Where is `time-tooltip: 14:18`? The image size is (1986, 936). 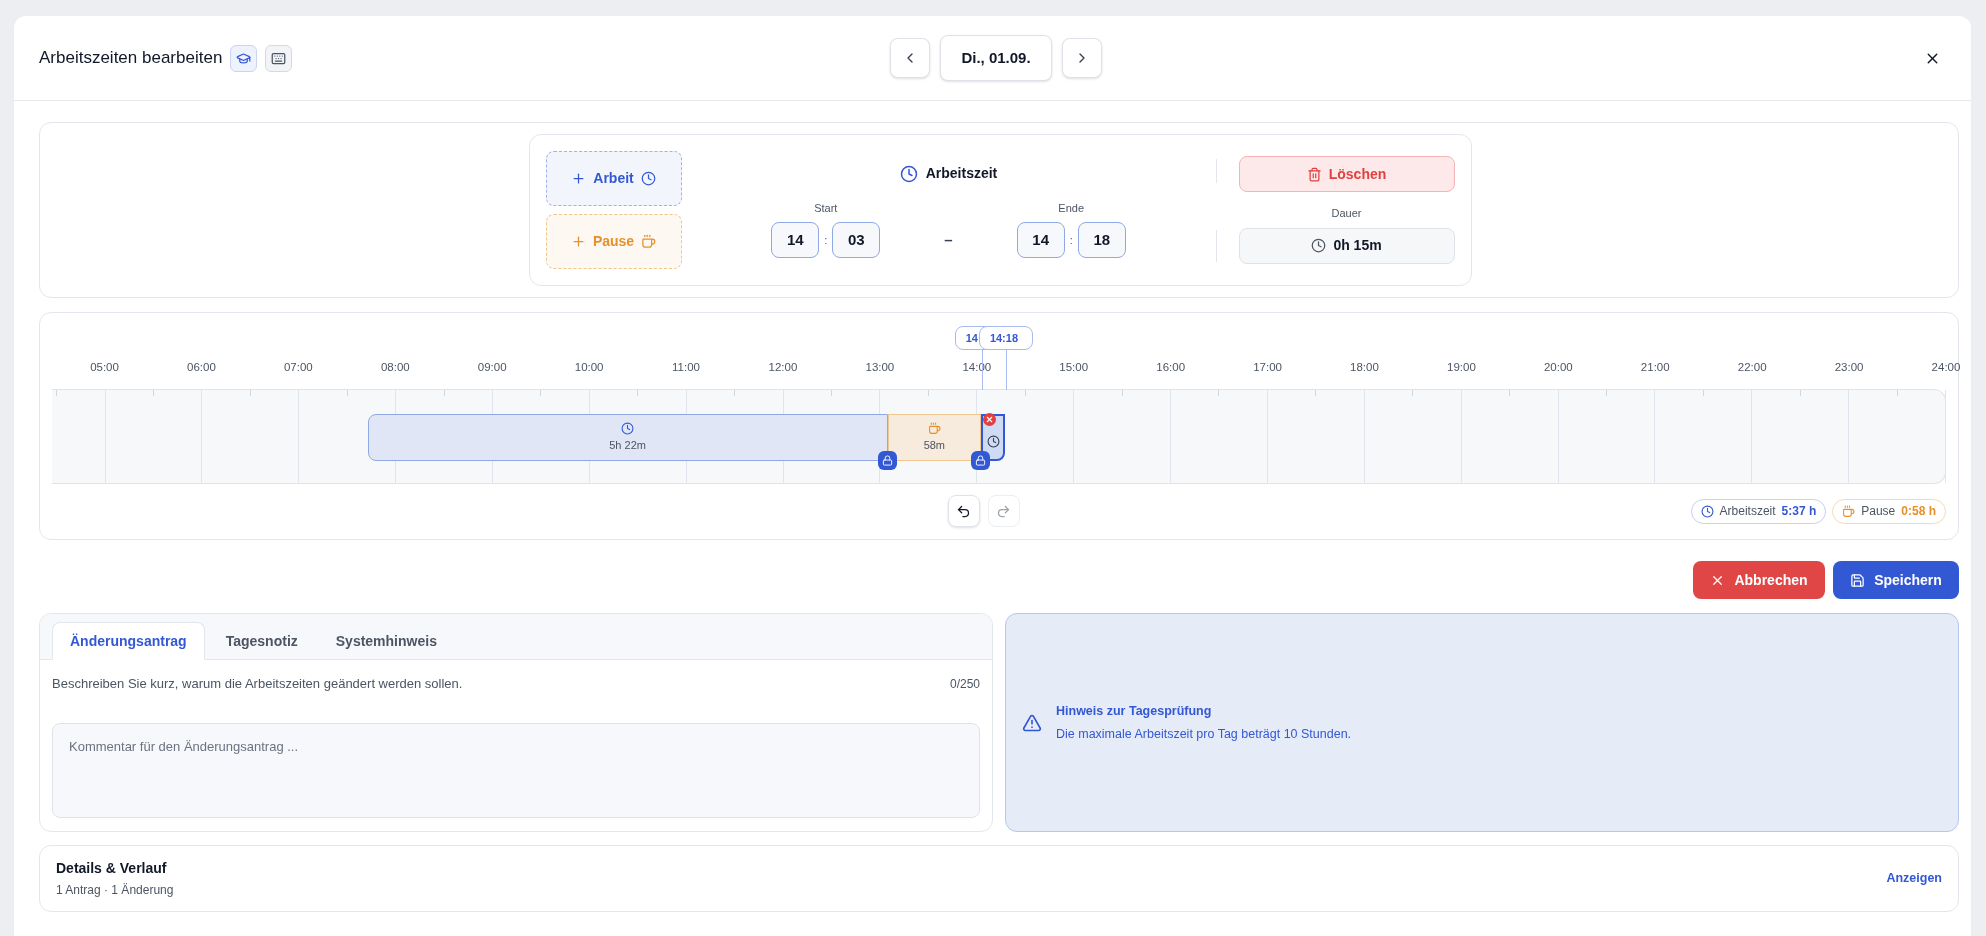 time-tooltip: 14:18 is located at coordinates (1005, 338).